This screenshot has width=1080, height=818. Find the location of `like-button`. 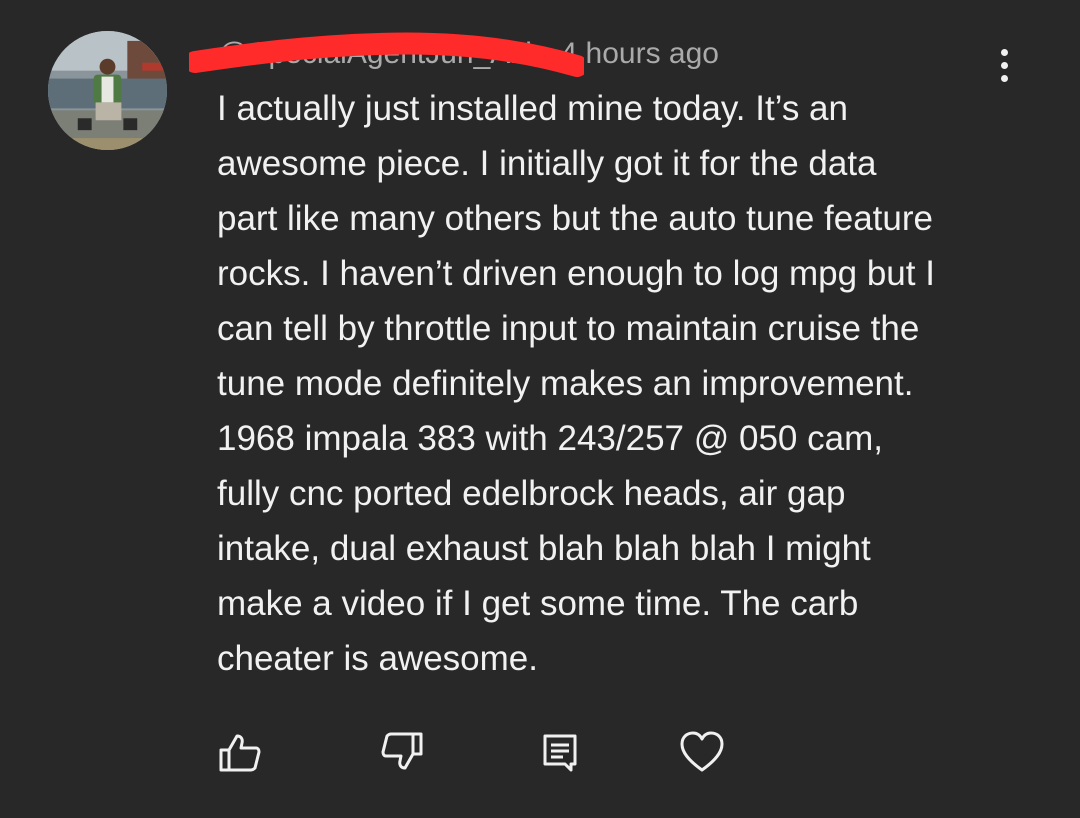

like-button is located at coordinates (240, 752).